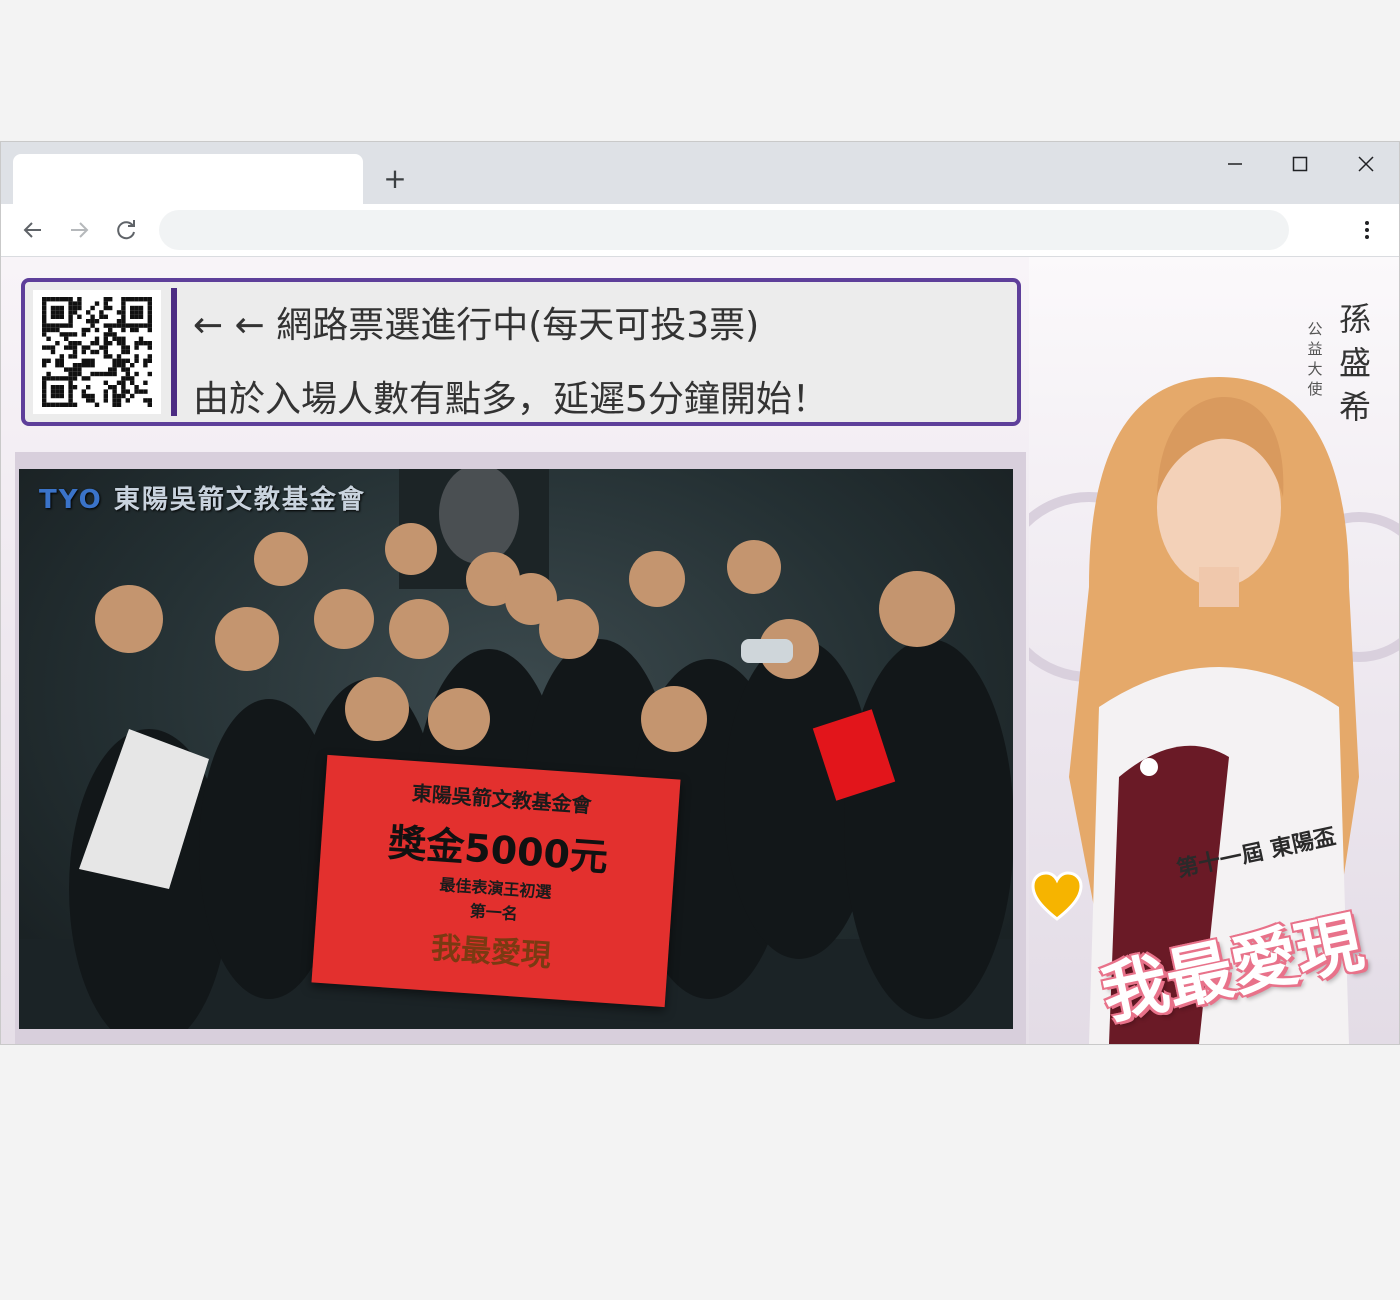 The width and height of the screenshot is (1400, 1300). I want to click on browser-toolbar, so click(700, 230).